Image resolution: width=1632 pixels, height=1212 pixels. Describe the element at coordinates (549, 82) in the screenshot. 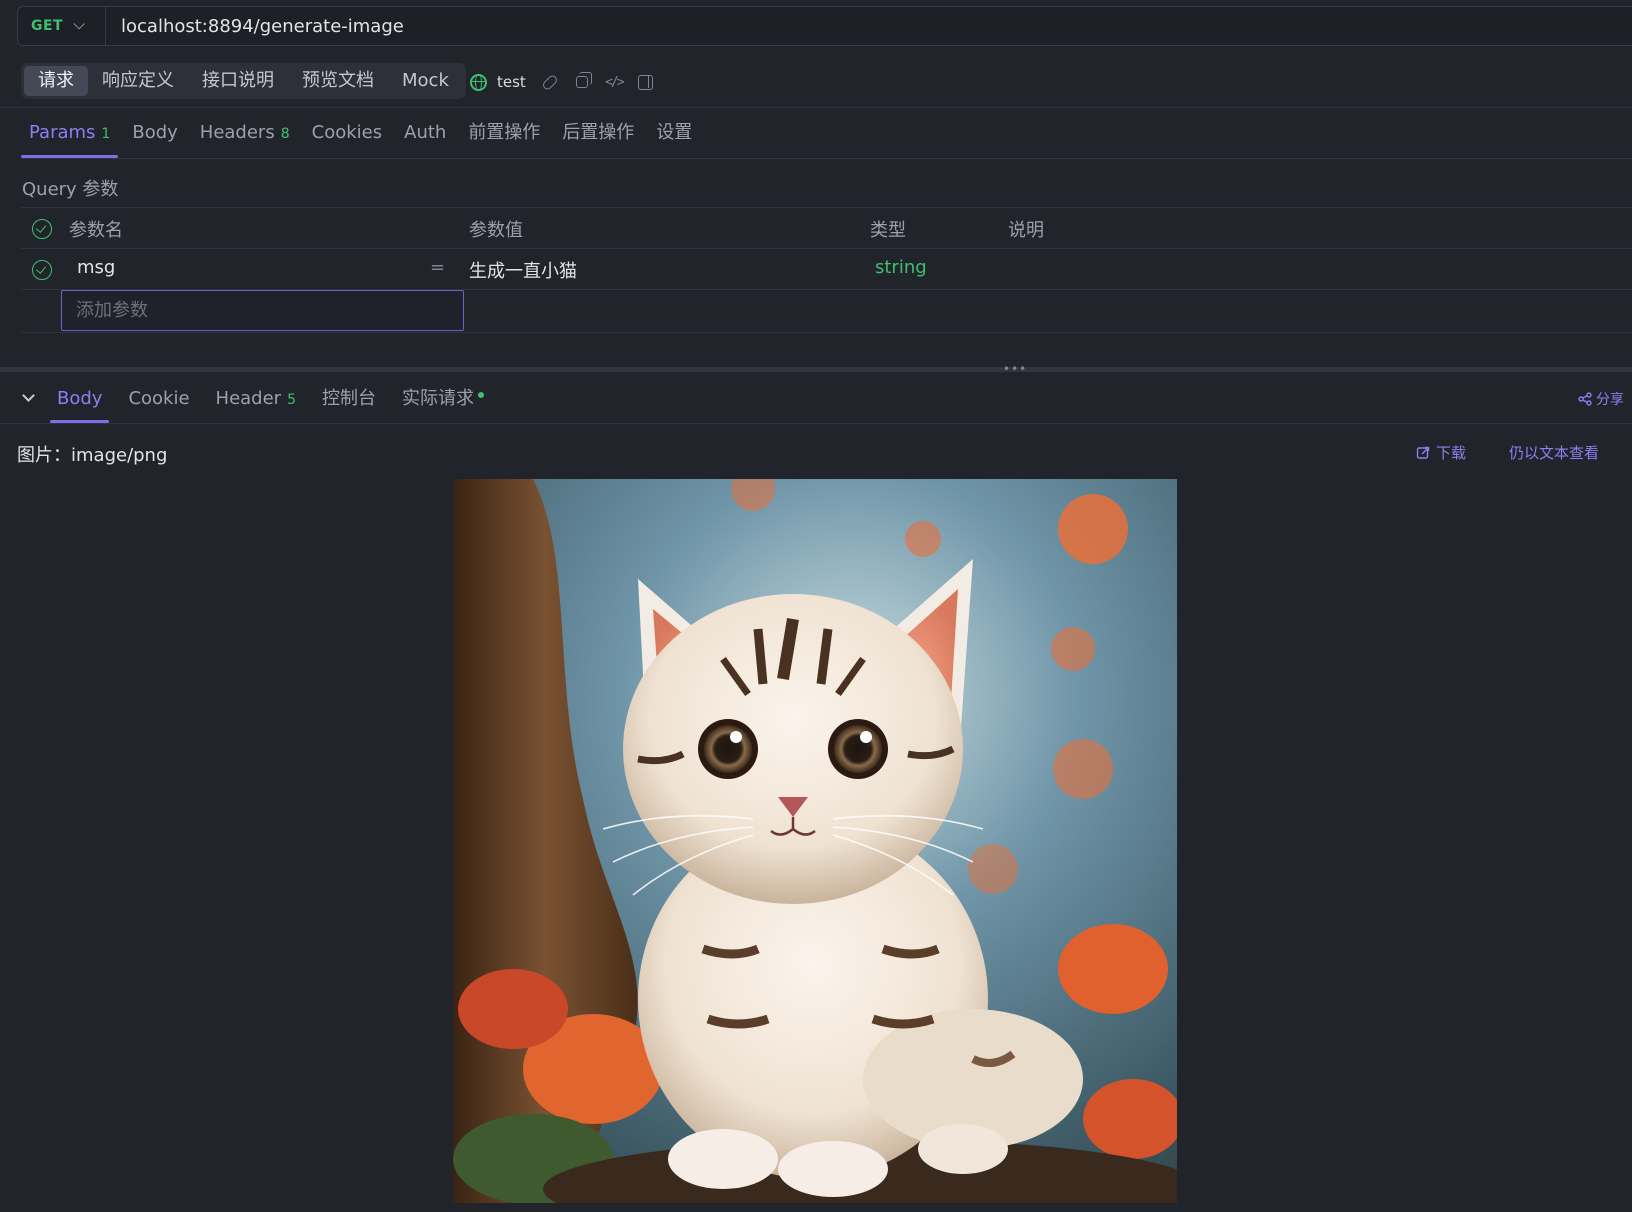

I see `link-icon` at that location.